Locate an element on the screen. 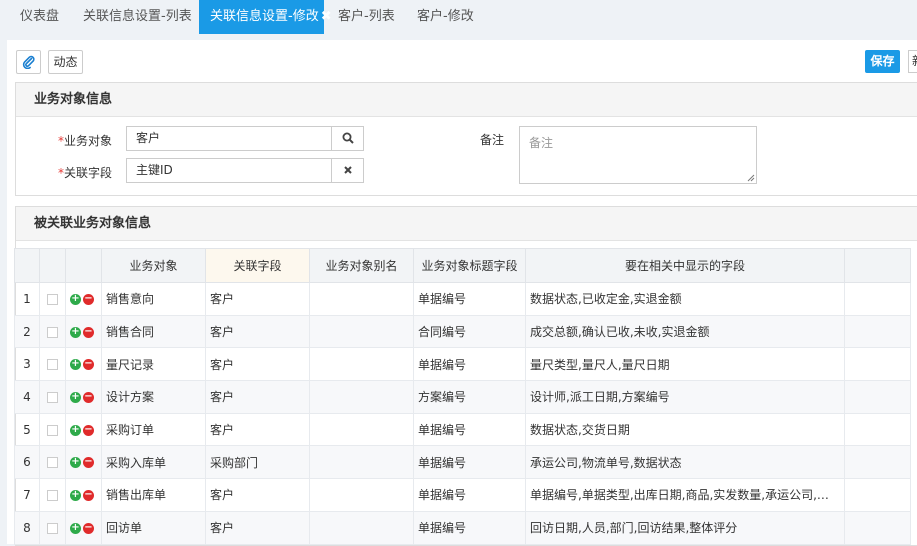 This screenshot has height=546, width=917. table-row: 6 + − 采购入库单 采购部门 单据编号 承运公司,物流单号,数据状态 is located at coordinates (462, 462).